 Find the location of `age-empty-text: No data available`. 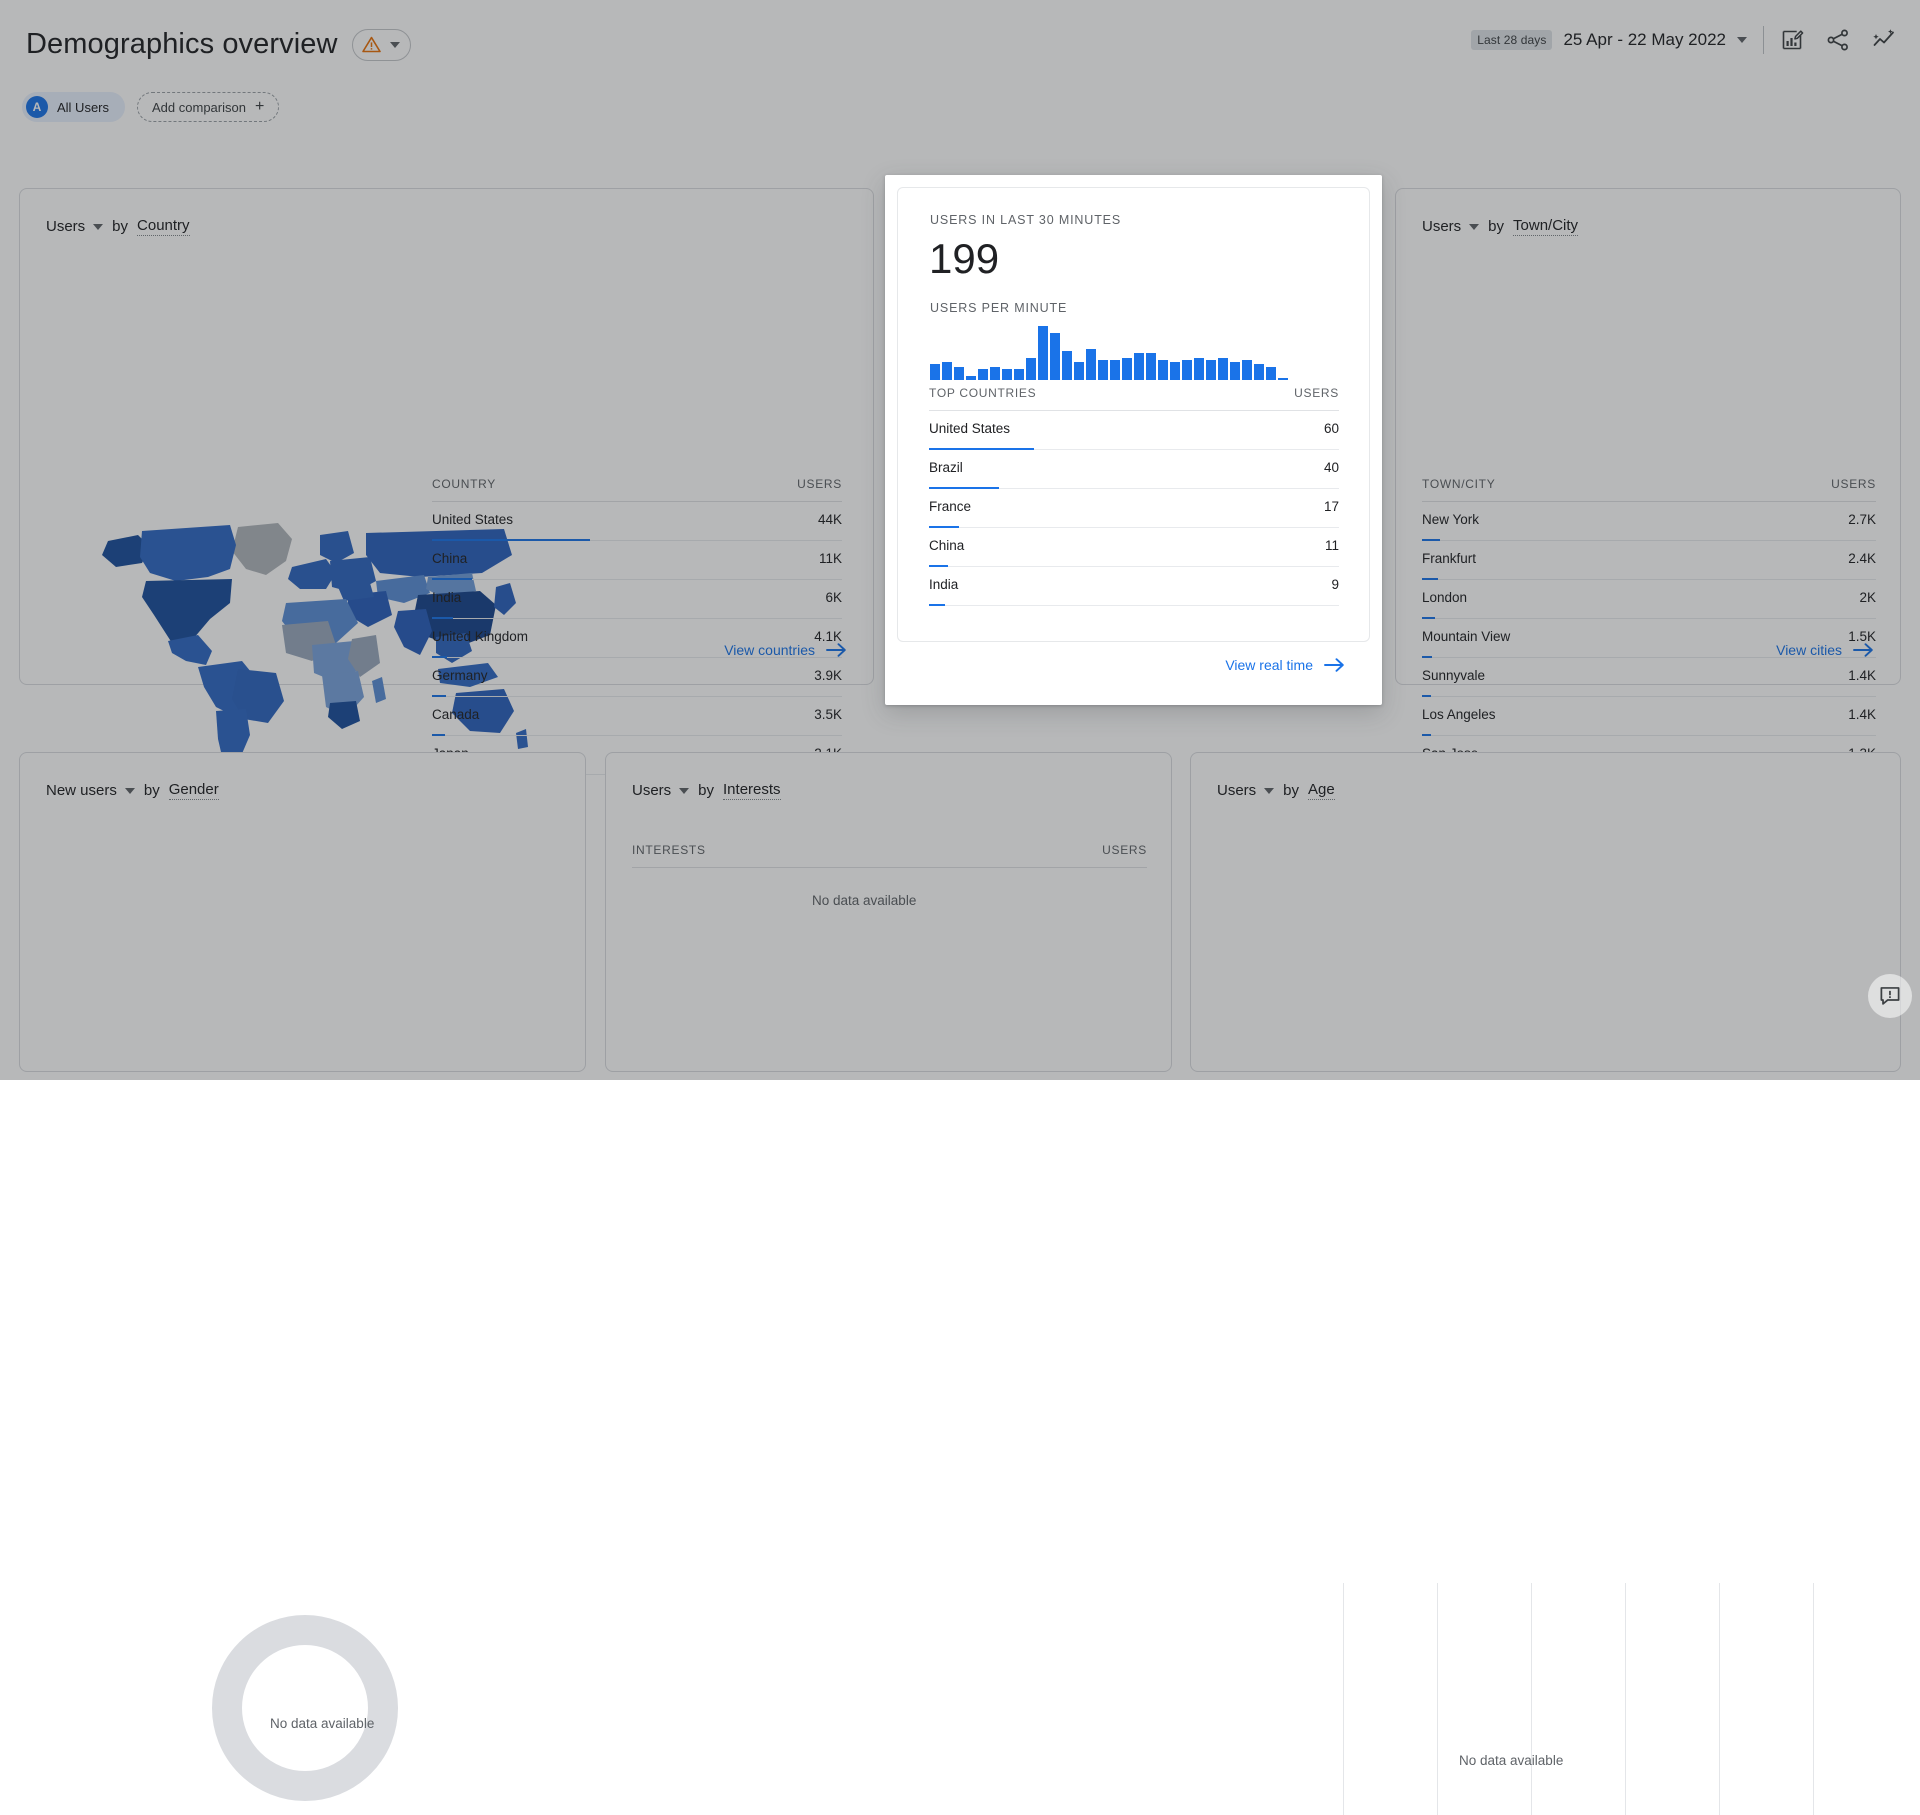

age-empty-text: No data available is located at coordinates (1511, 1760).